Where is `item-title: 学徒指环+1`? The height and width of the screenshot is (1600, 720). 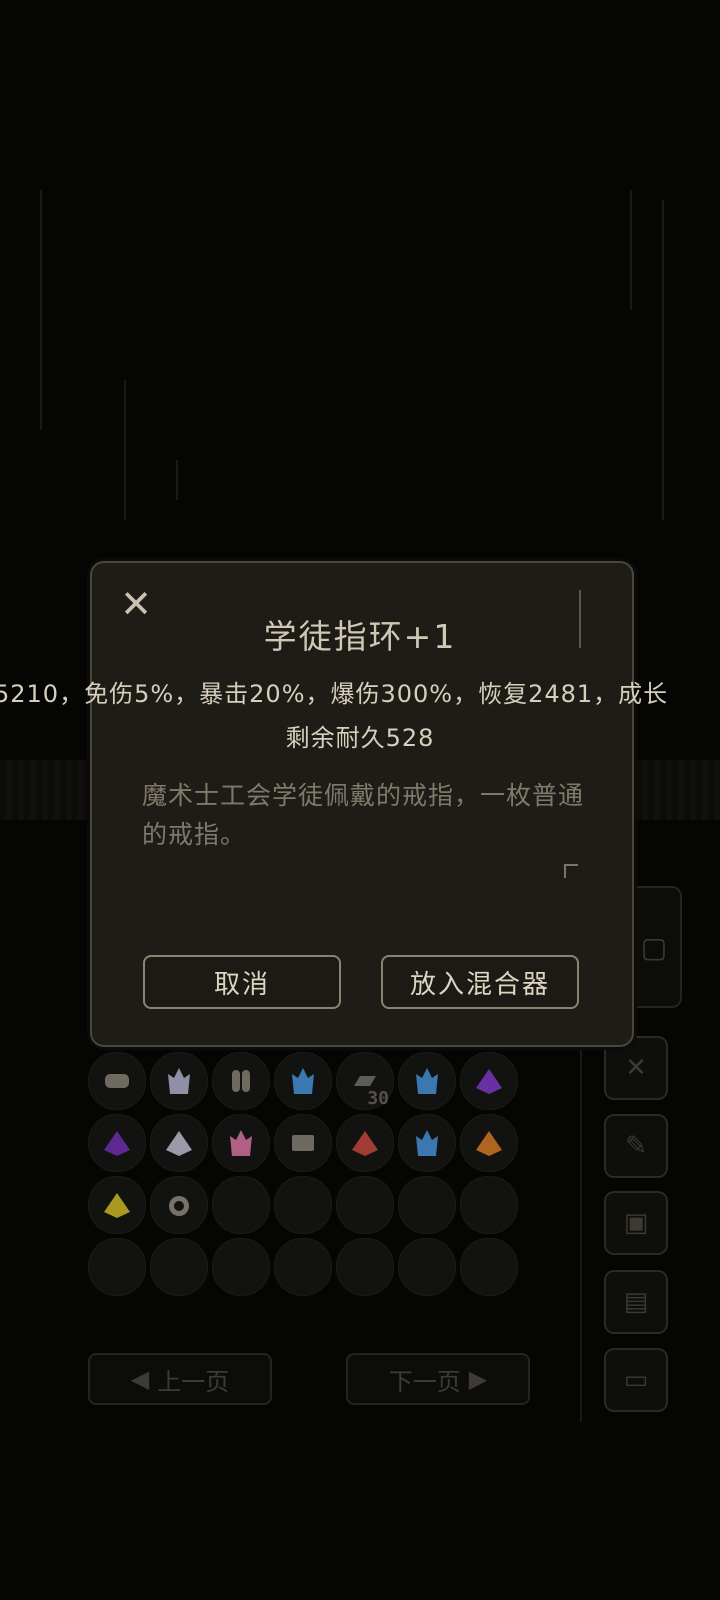 item-title: 学徒指环+1 is located at coordinates (360, 636).